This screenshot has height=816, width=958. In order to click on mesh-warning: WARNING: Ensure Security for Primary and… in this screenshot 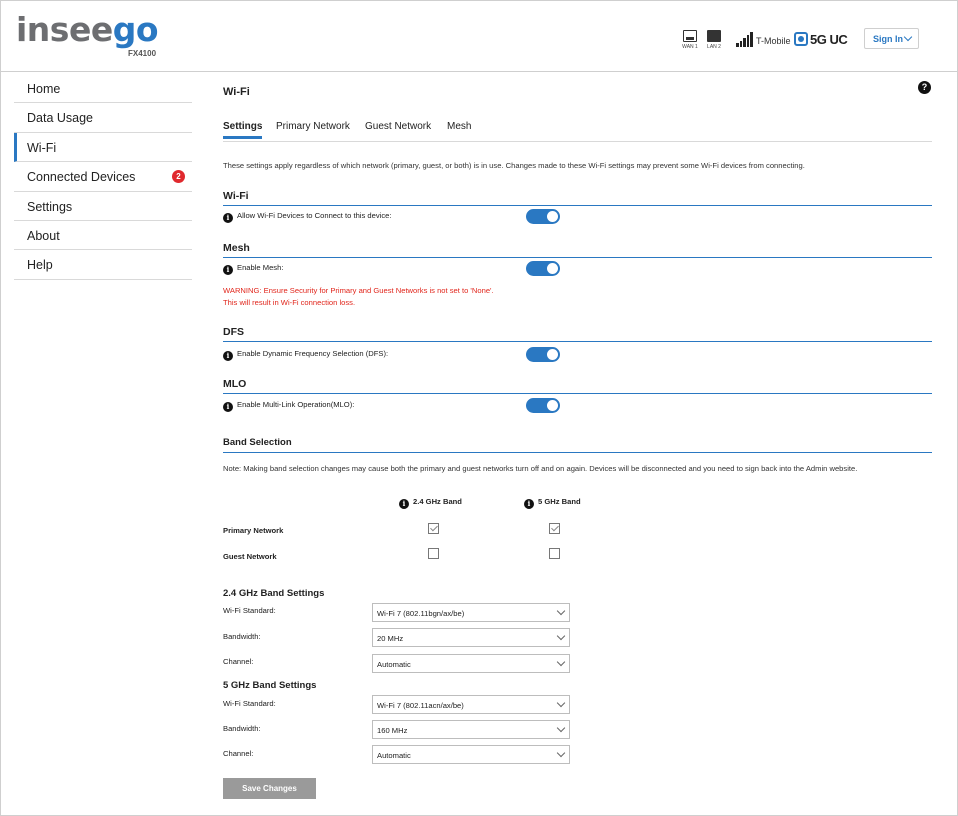, I will do `click(358, 296)`.